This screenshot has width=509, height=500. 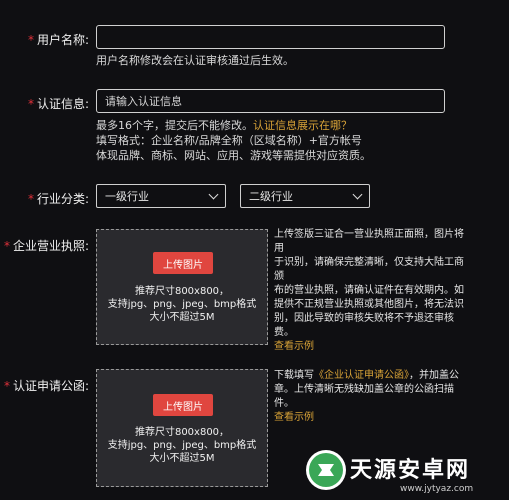 I want to click on username-hint: 用户名称修改会在认证审核通过后生效。, so click(x=195, y=60).